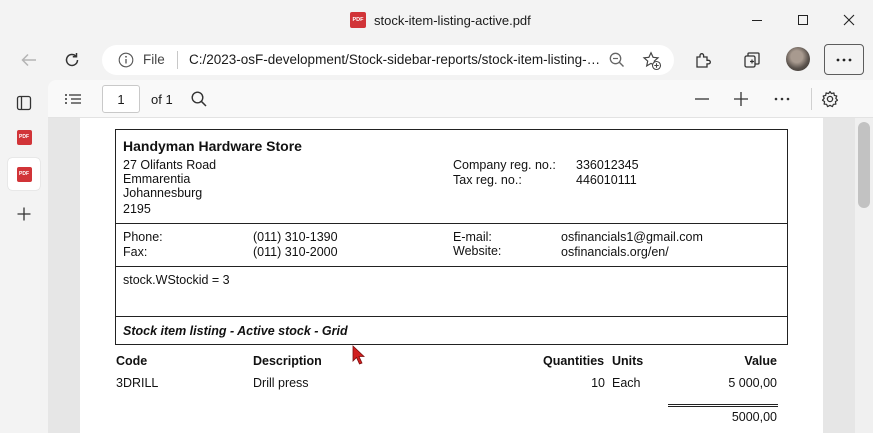 The width and height of the screenshot is (873, 433). I want to click on tab-actions-menu-button, so click(24, 103).